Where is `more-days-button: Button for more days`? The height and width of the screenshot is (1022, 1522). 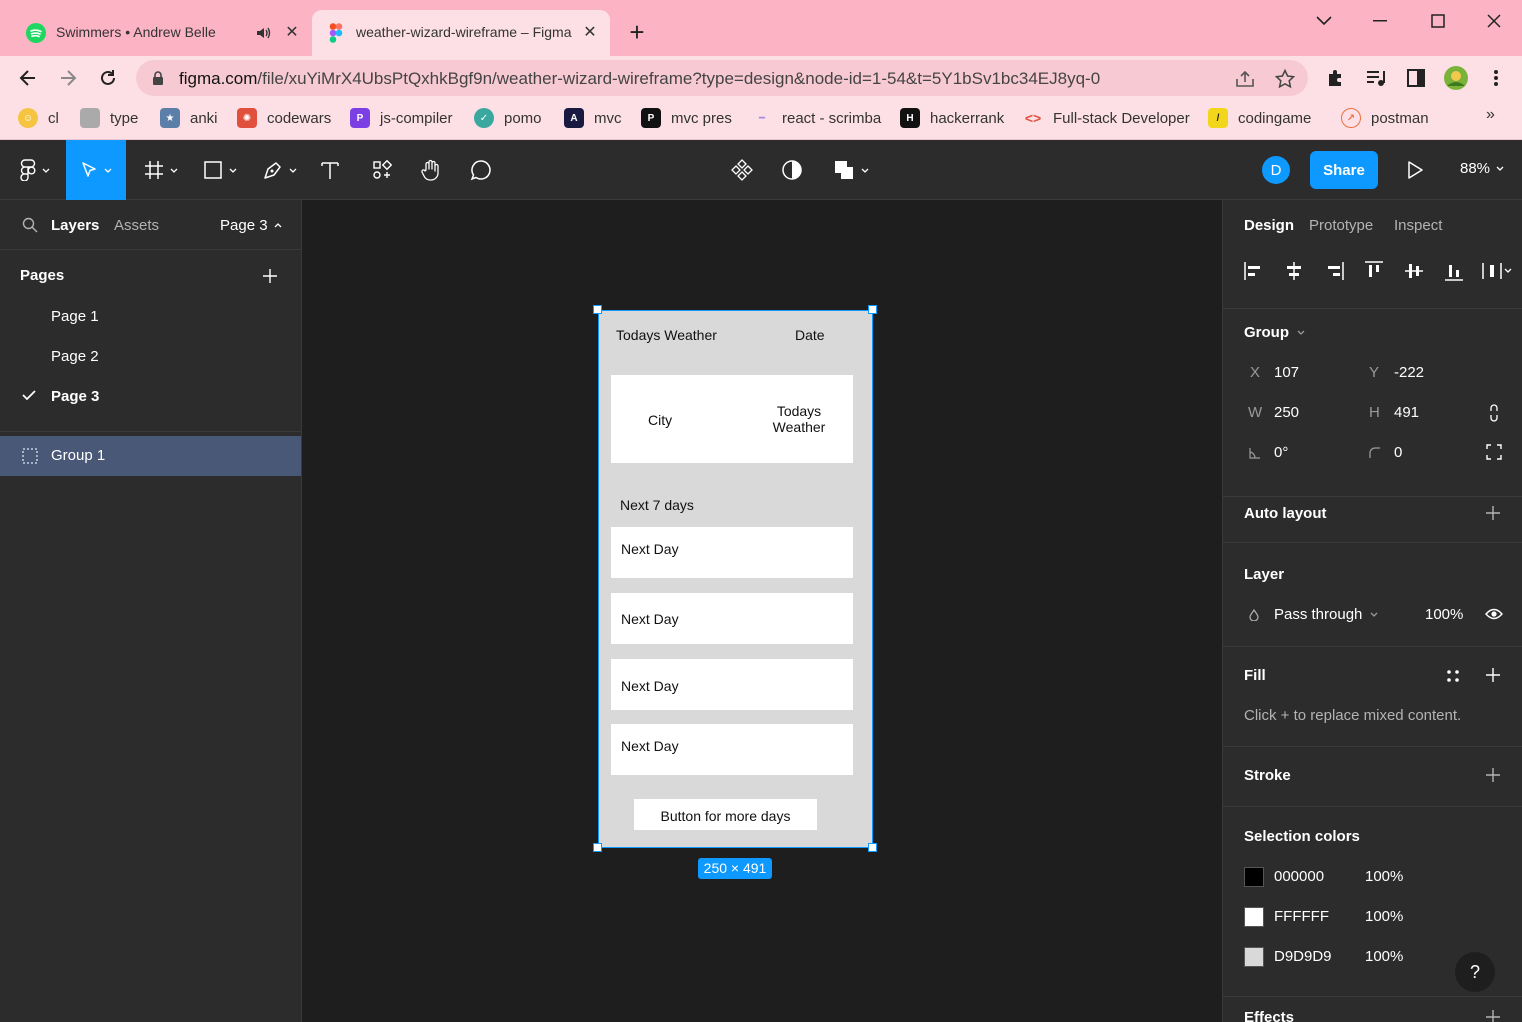
more-days-button: Button for more days is located at coordinates (725, 814).